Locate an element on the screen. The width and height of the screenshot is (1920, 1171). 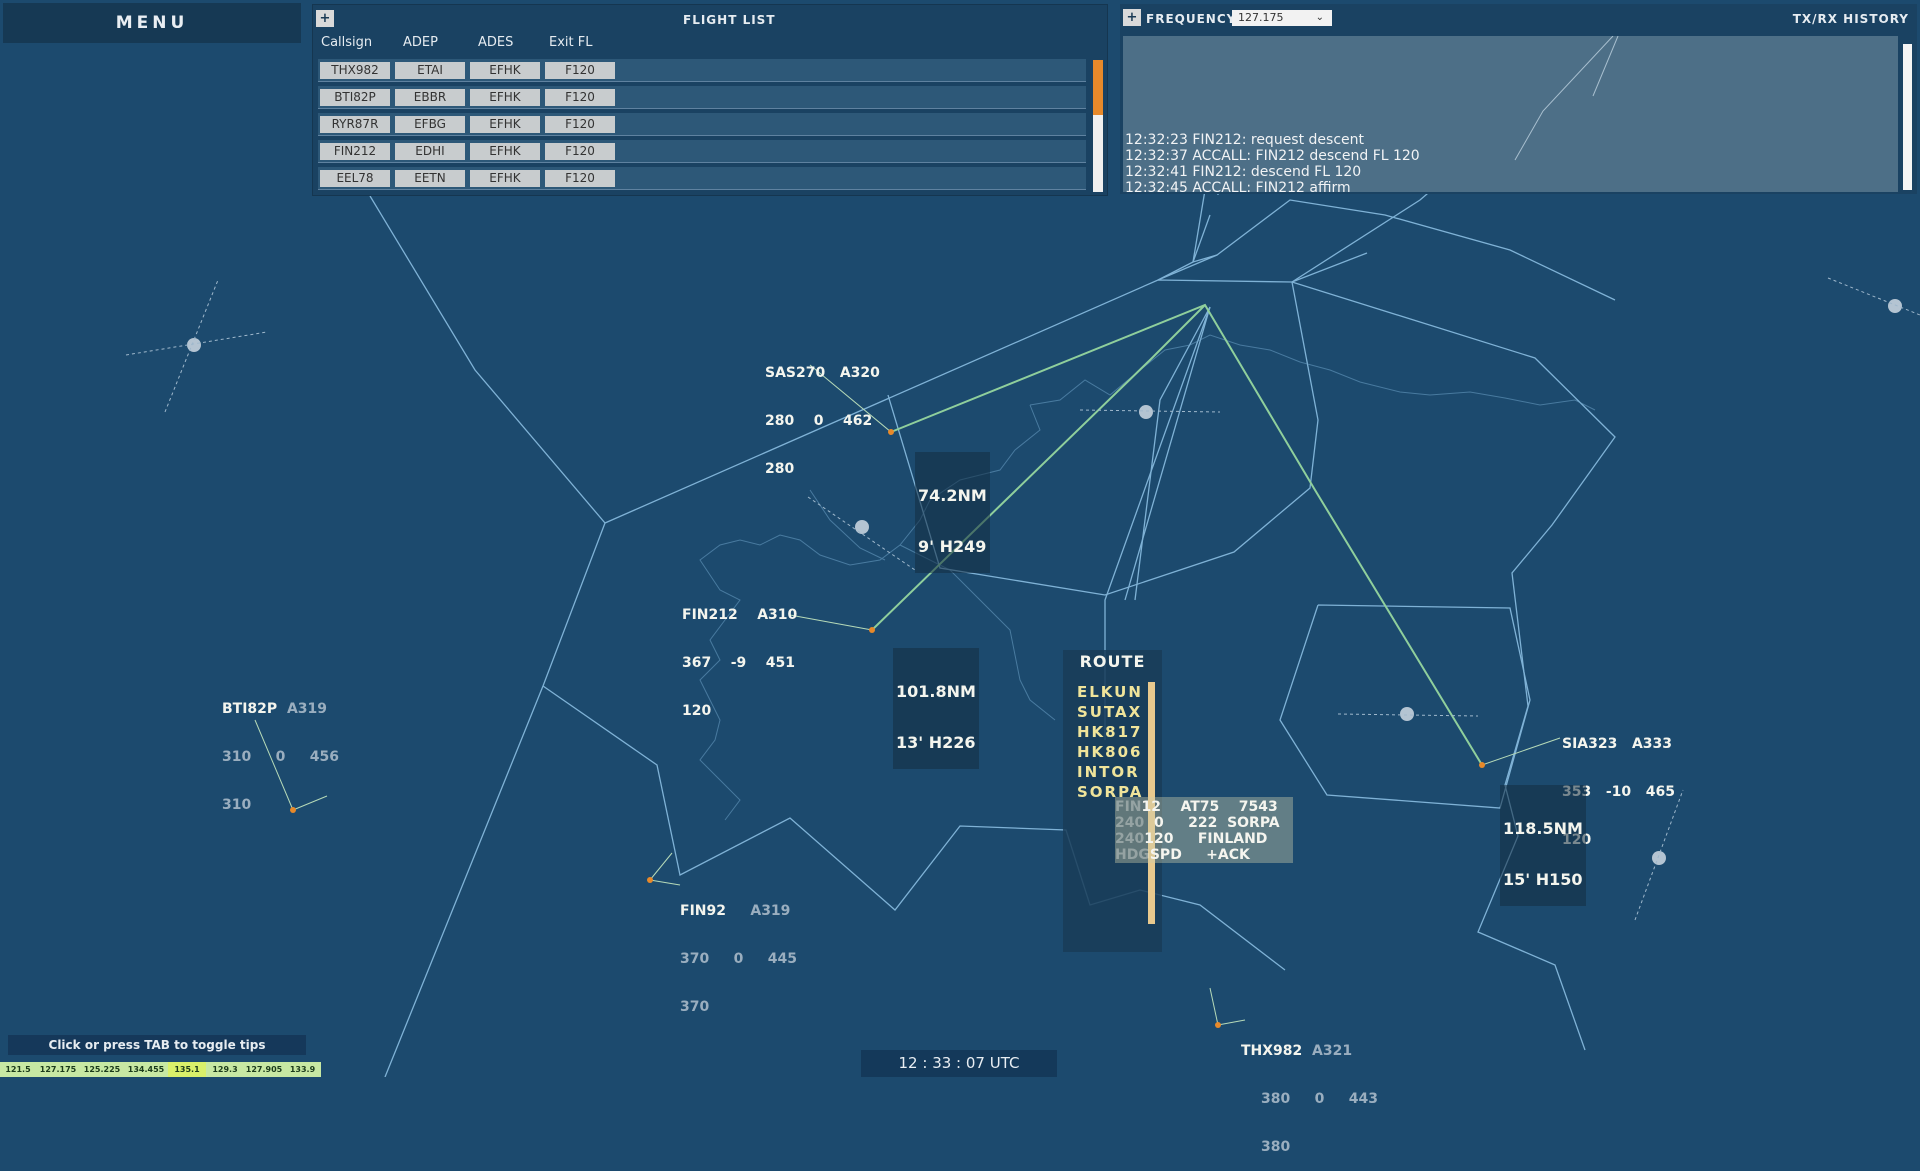
label-callsign: FIN92 is located at coordinates (703, 911).